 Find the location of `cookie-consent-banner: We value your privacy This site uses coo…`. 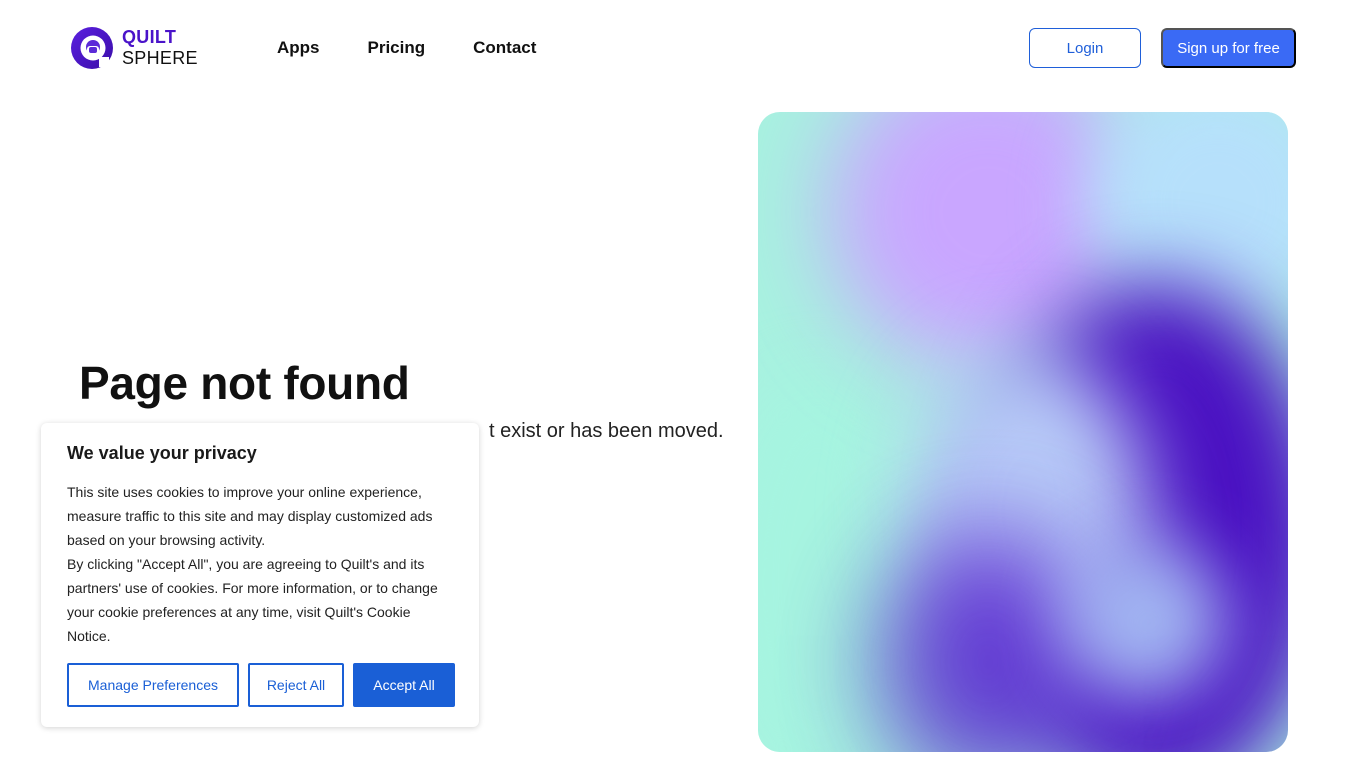

cookie-consent-banner: We value your privacy This site uses coo… is located at coordinates (260, 575).